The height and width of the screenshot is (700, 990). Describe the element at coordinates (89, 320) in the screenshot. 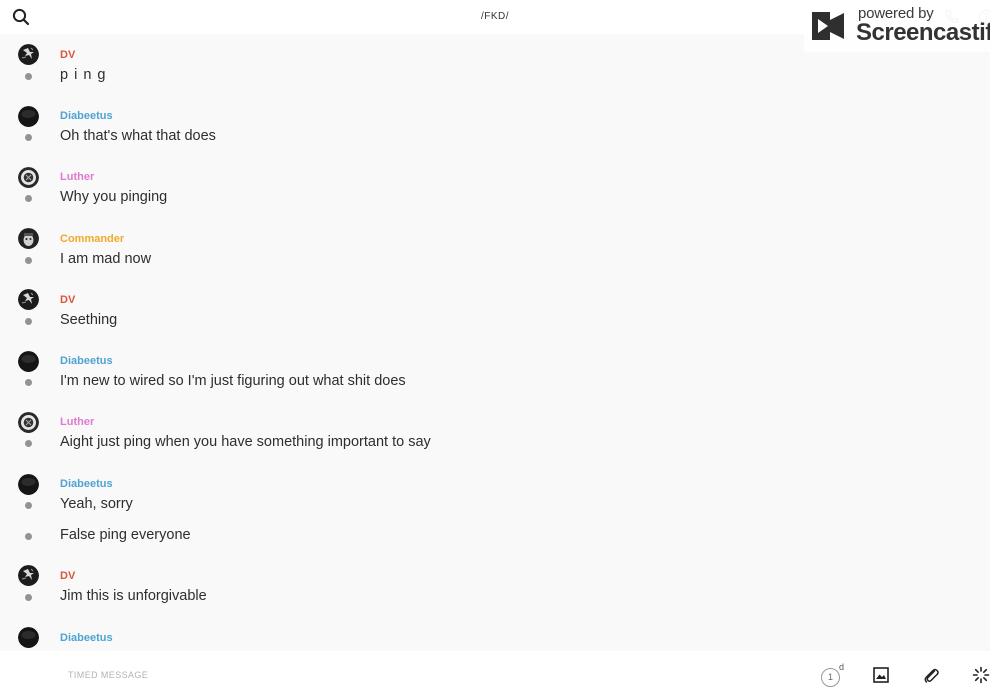

I see `message-text: Seething` at that location.